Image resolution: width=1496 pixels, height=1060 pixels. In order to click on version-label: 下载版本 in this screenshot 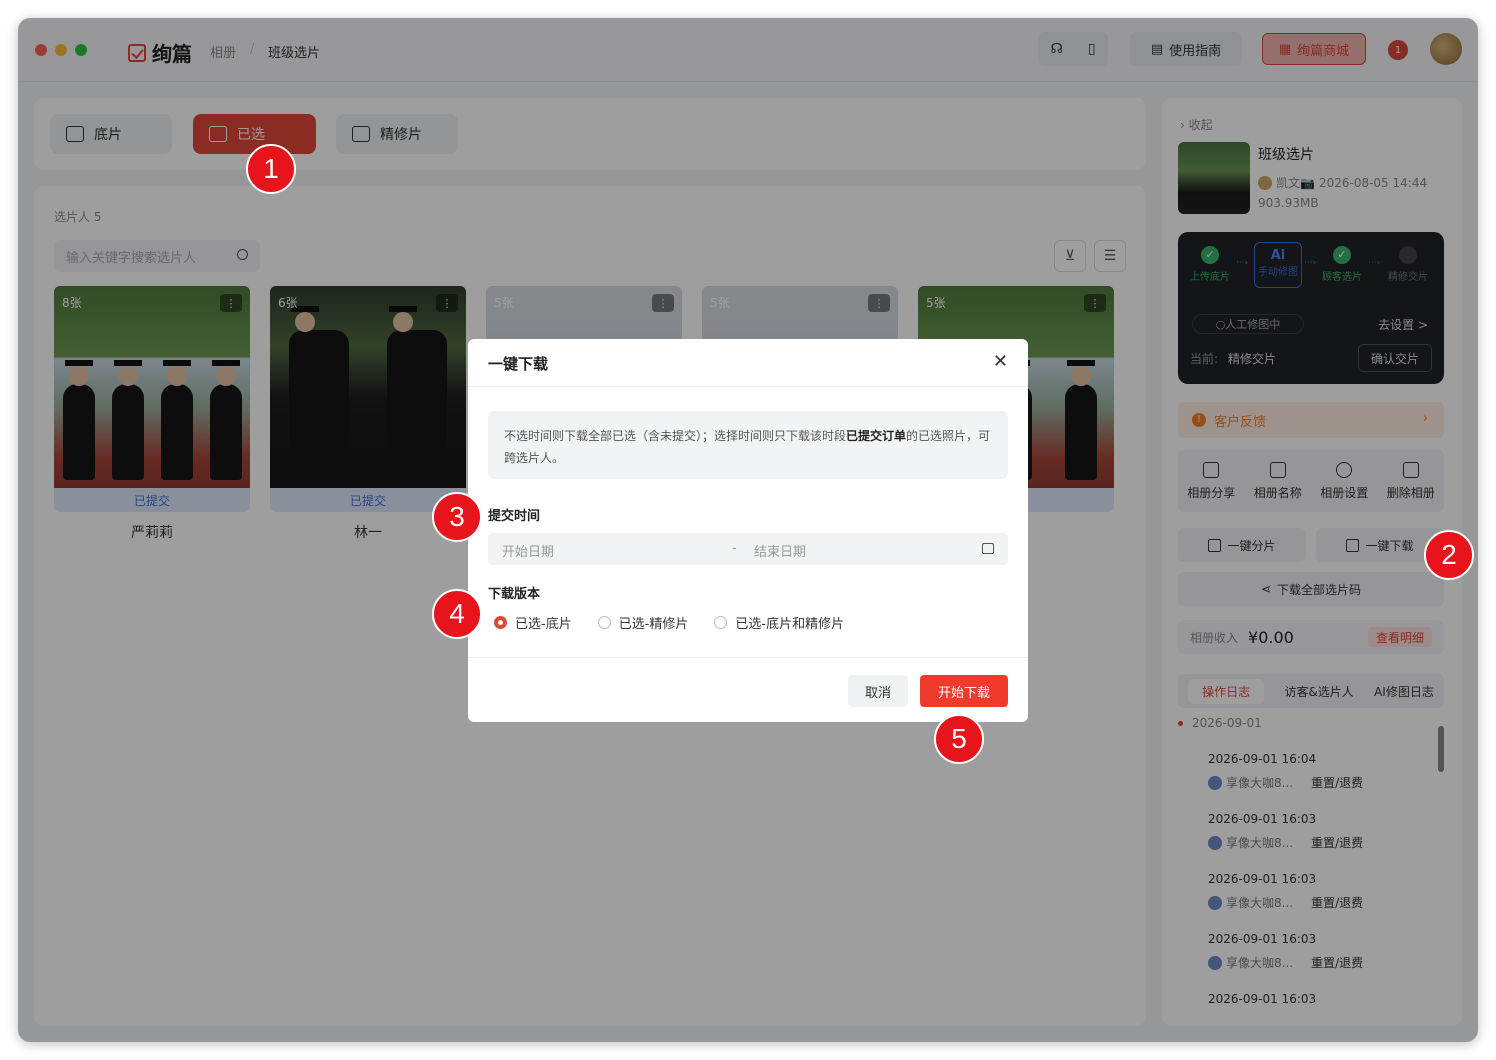, I will do `click(514, 594)`.